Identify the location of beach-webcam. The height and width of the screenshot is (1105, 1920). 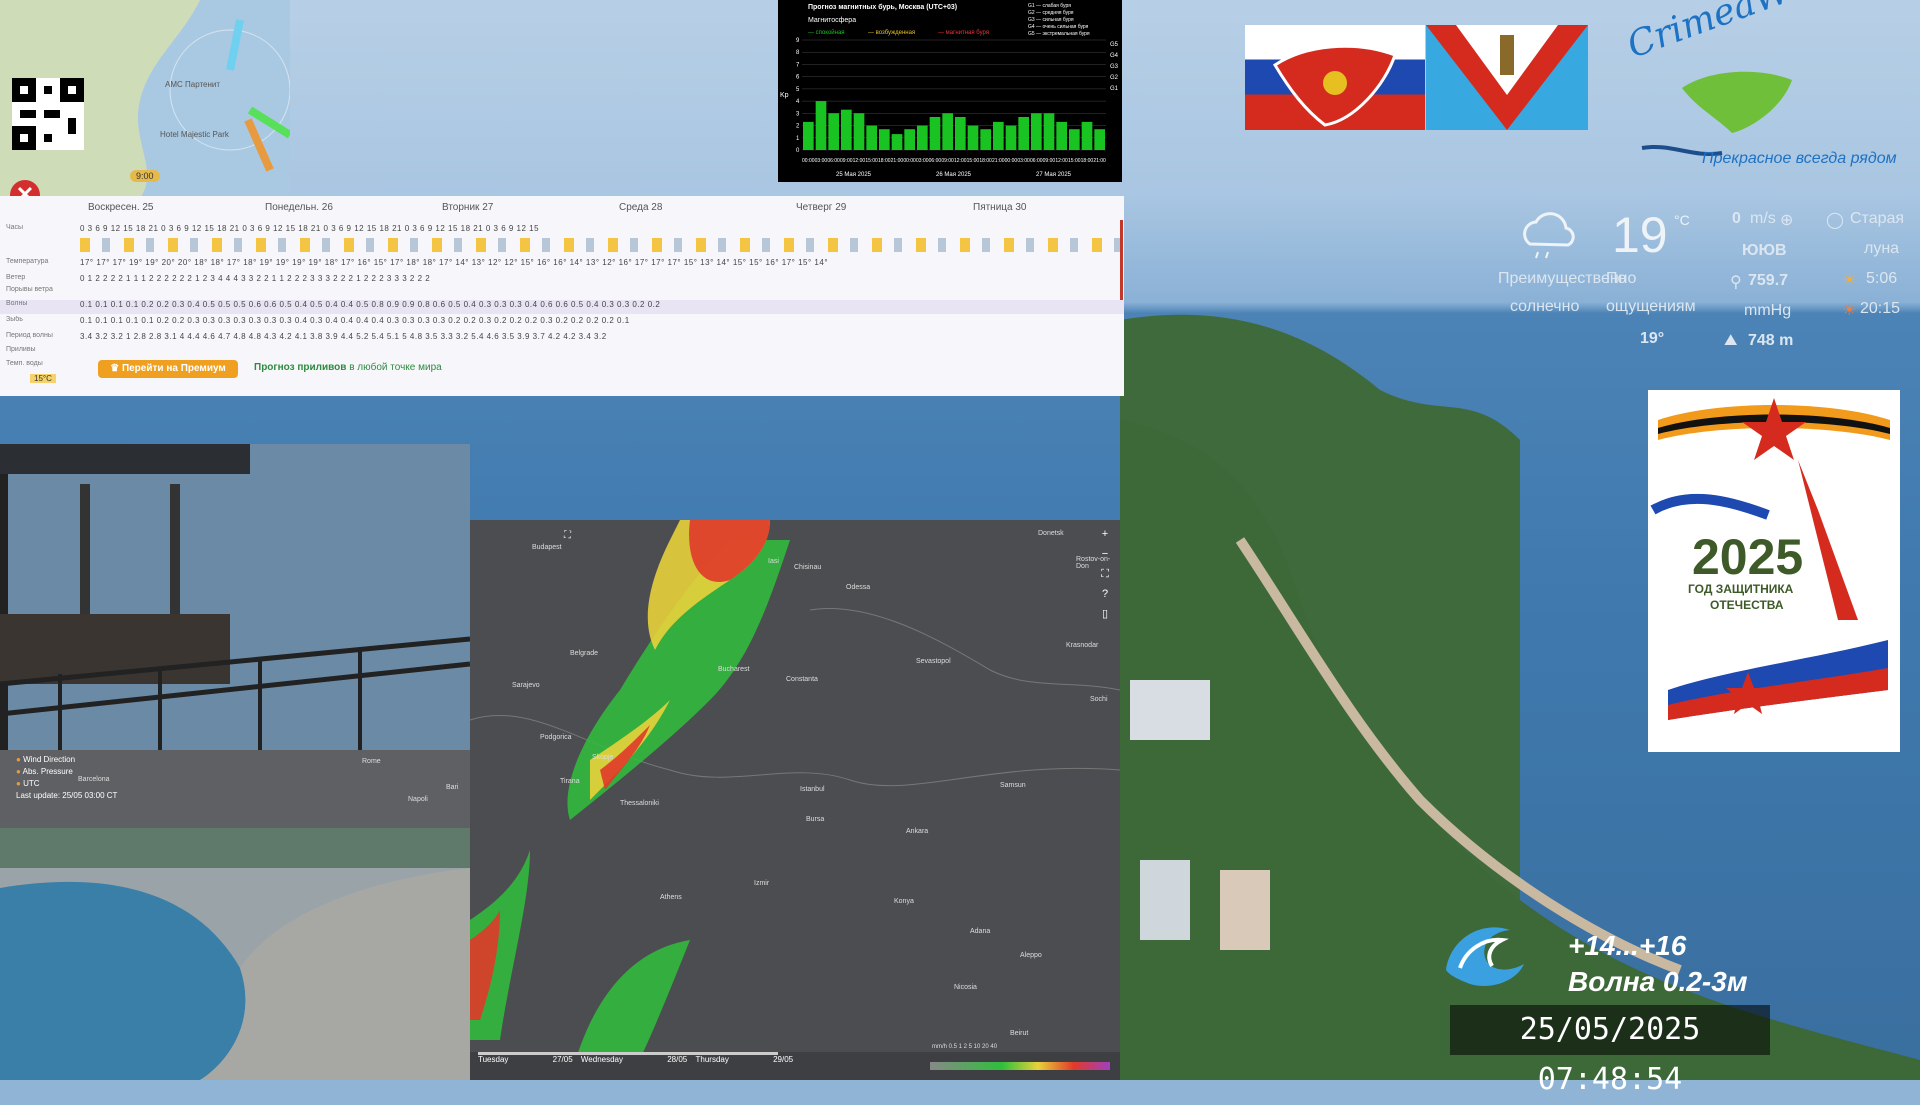
(235, 954).